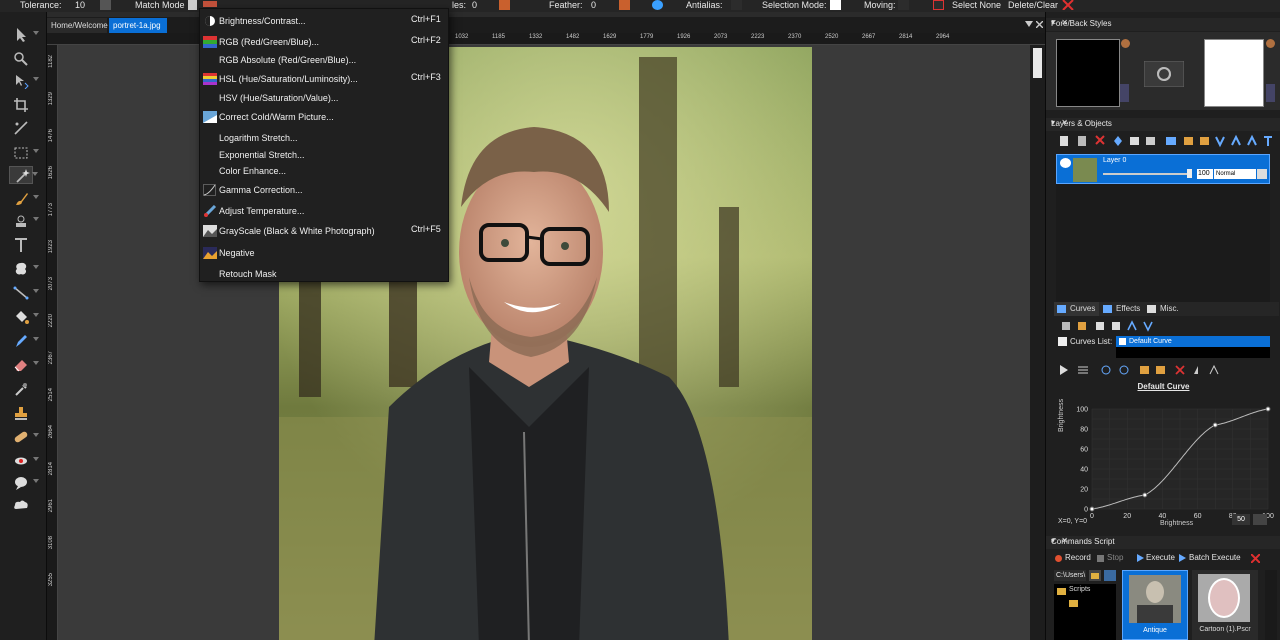  I want to click on script-folder-tree: Scripts, so click(1085, 612).